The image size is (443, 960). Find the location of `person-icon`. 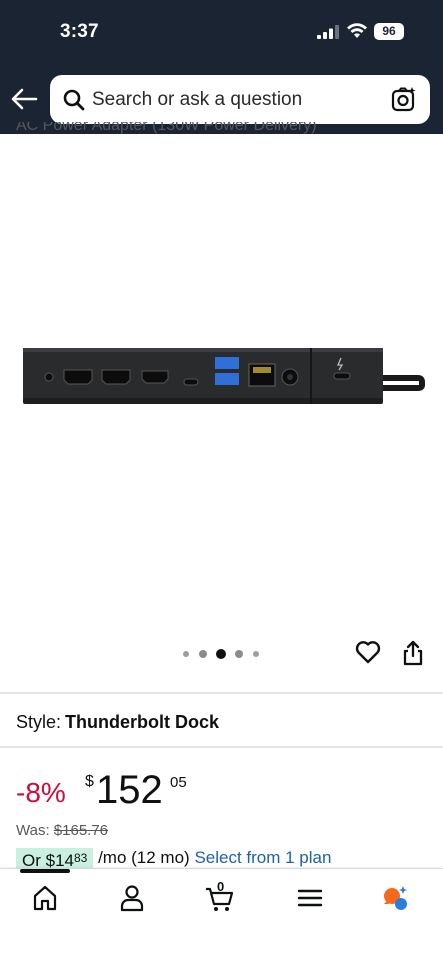

person-icon is located at coordinates (132, 898).